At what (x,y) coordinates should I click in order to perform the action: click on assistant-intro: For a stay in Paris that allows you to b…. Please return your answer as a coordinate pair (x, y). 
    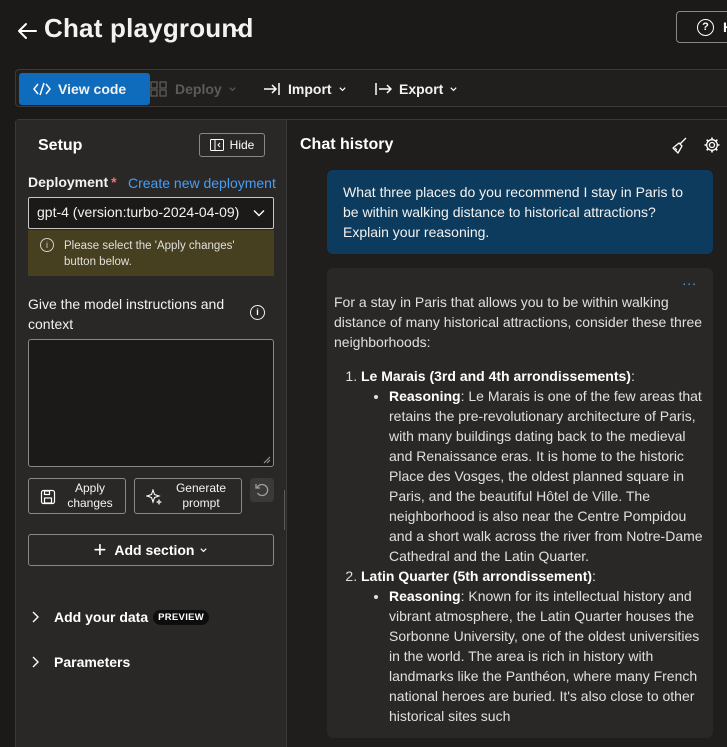
    Looking at the image, I should click on (518, 322).